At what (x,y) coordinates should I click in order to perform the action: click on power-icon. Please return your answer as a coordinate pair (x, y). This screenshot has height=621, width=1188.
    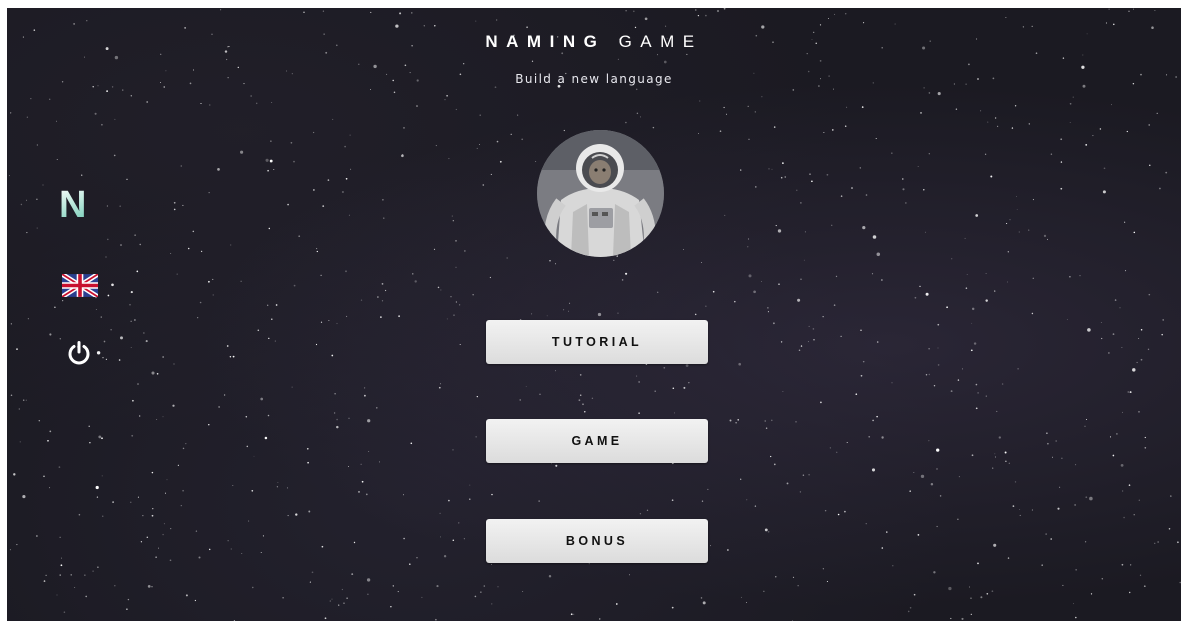
    Looking at the image, I should click on (79, 353).